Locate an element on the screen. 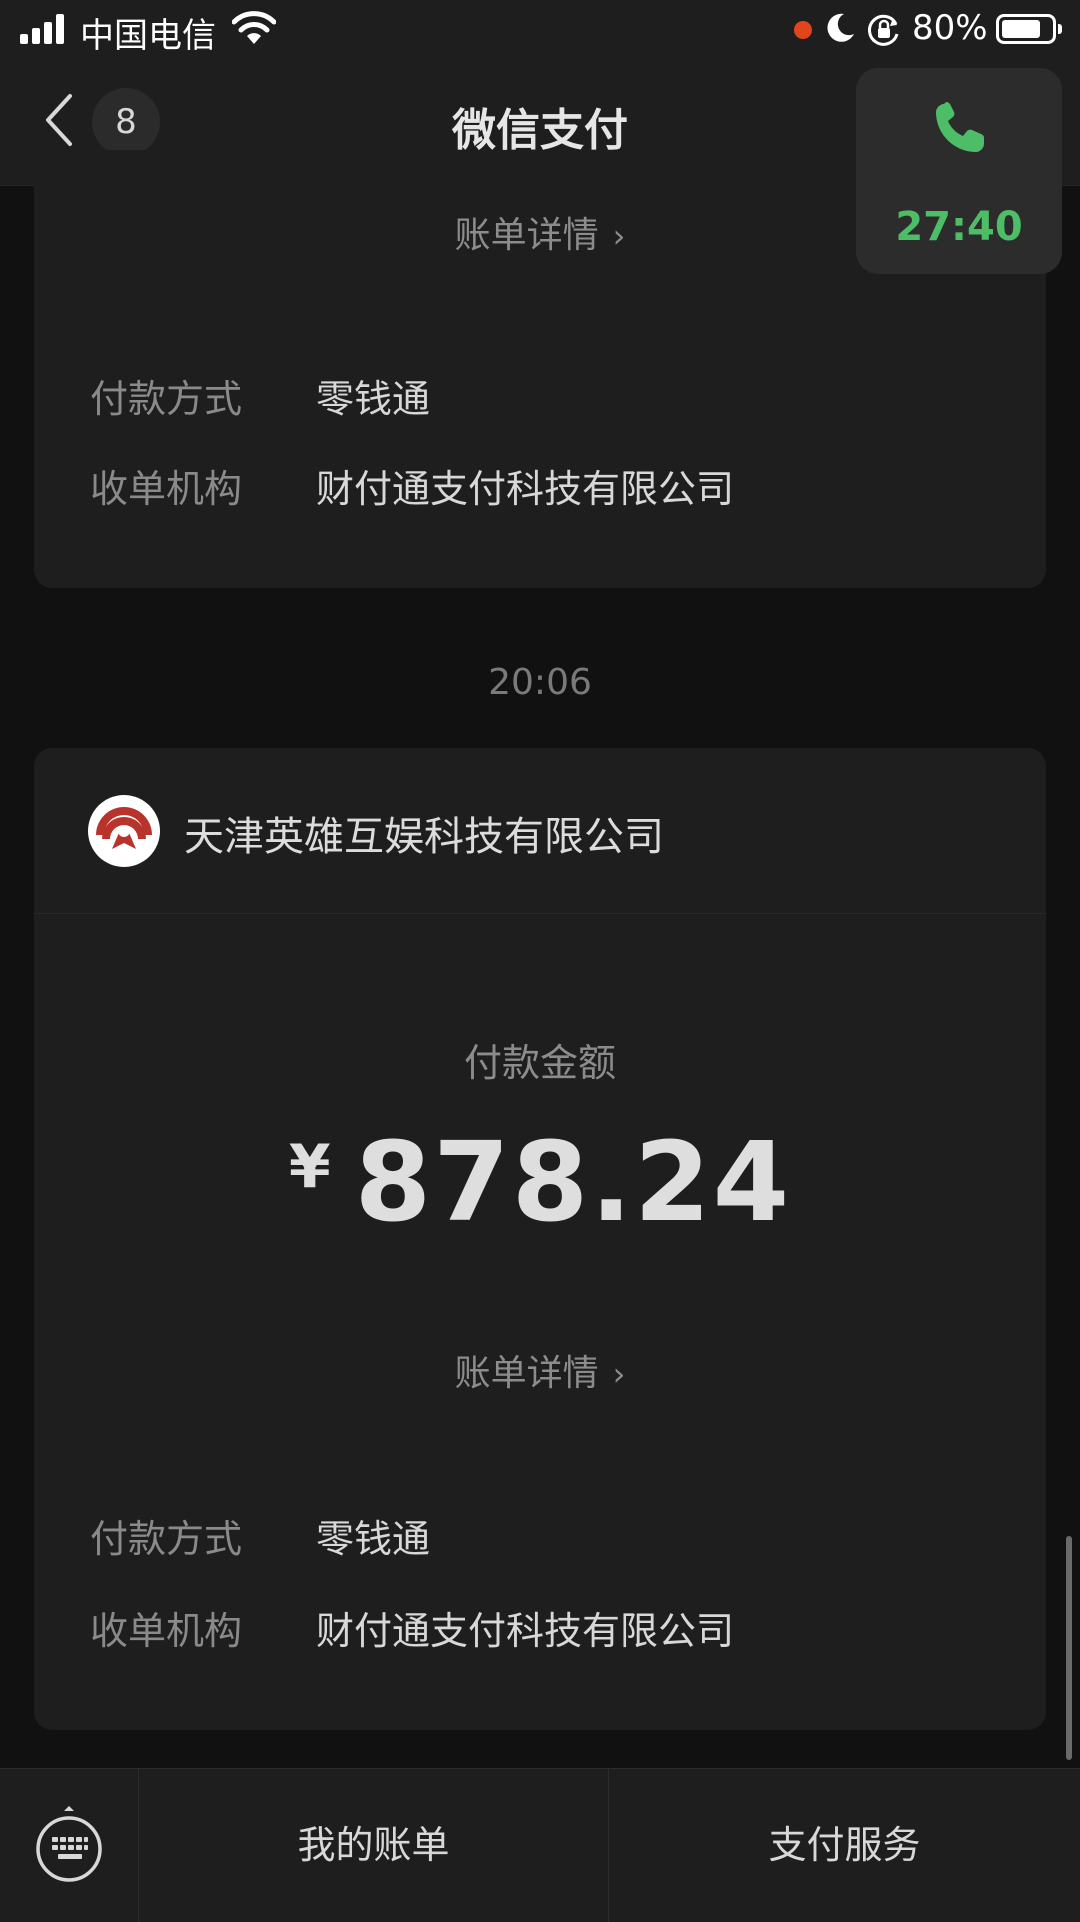  call-duration: 27:40 is located at coordinates (959, 227).